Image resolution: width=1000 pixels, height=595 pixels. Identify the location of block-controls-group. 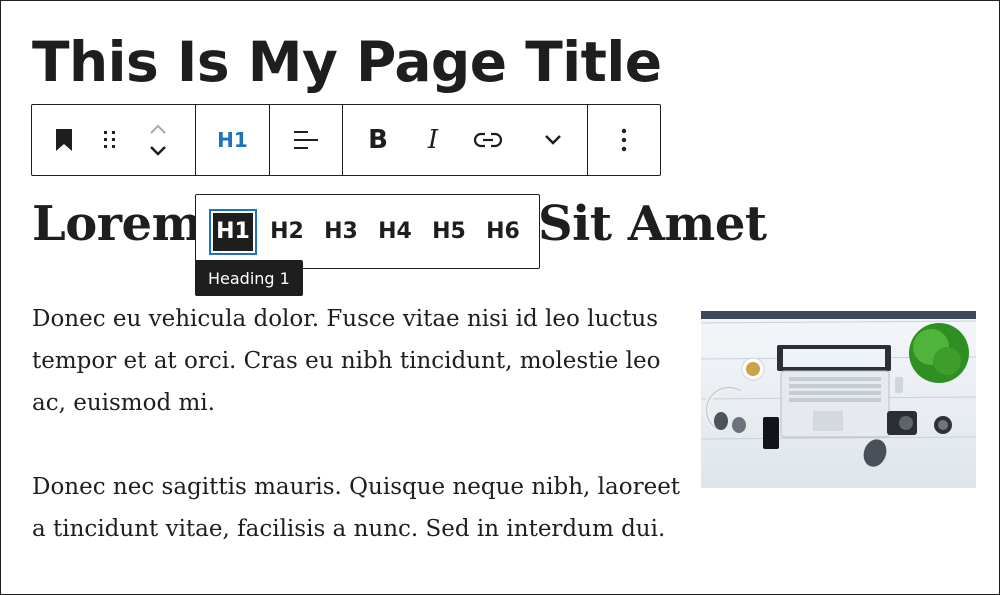
(114, 140).